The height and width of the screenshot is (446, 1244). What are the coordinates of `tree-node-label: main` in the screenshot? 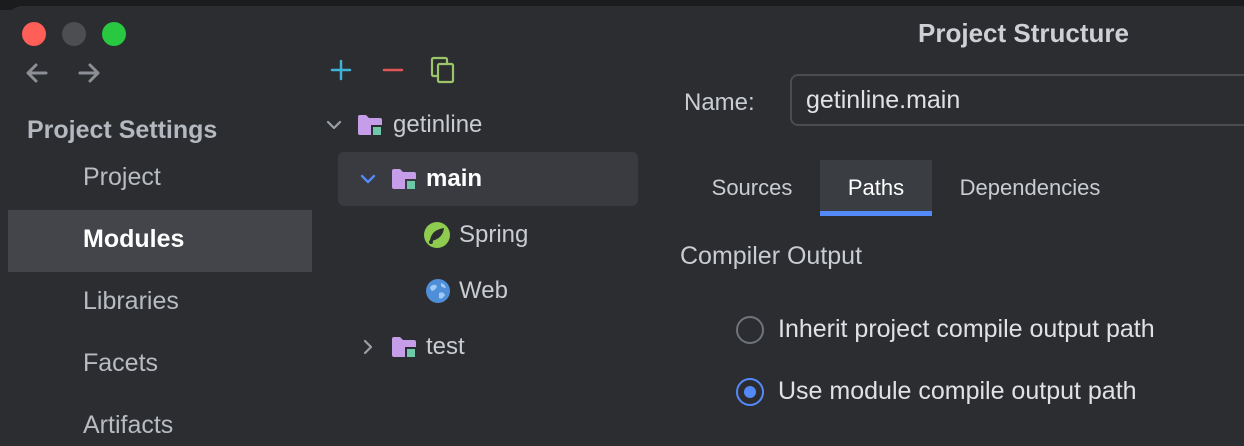 It's located at (454, 178).